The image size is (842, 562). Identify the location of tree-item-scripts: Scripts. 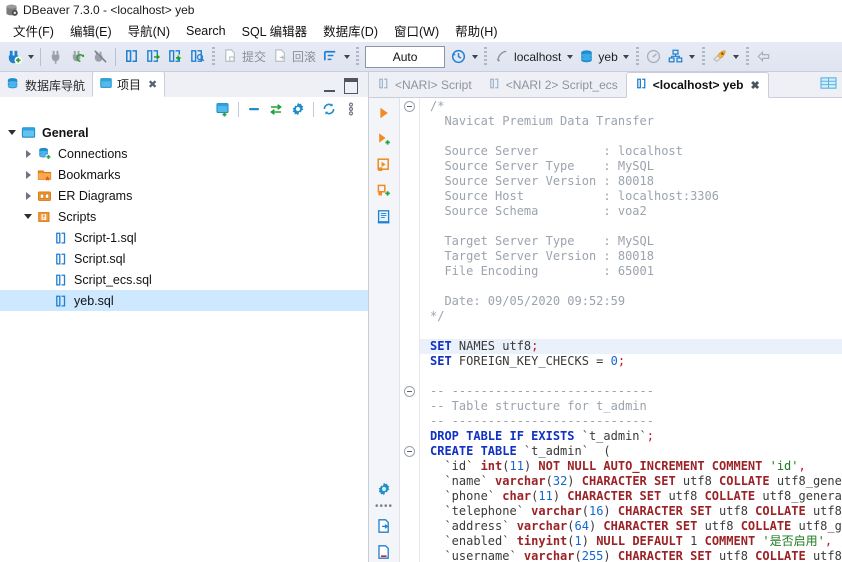
(184, 216).